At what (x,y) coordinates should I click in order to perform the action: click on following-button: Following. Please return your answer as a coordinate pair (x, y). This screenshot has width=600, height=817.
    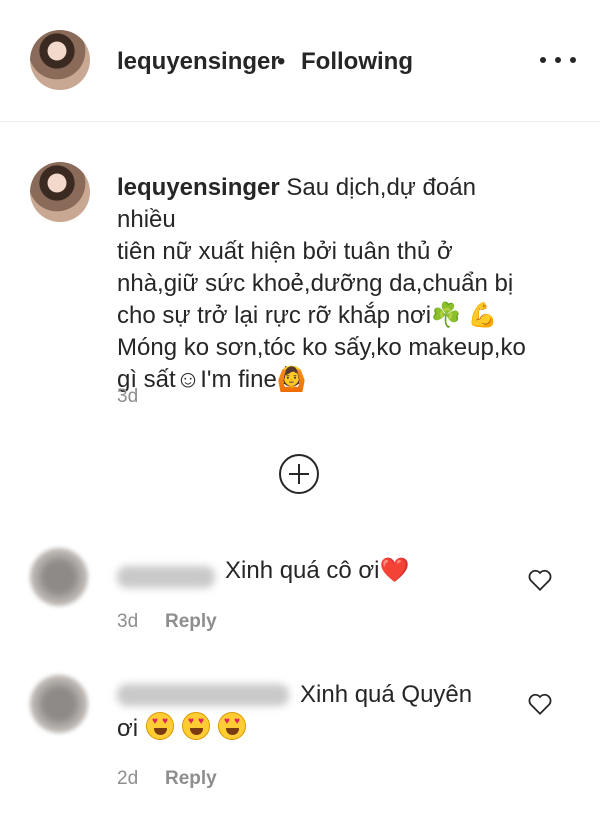
    Looking at the image, I should click on (357, 62).